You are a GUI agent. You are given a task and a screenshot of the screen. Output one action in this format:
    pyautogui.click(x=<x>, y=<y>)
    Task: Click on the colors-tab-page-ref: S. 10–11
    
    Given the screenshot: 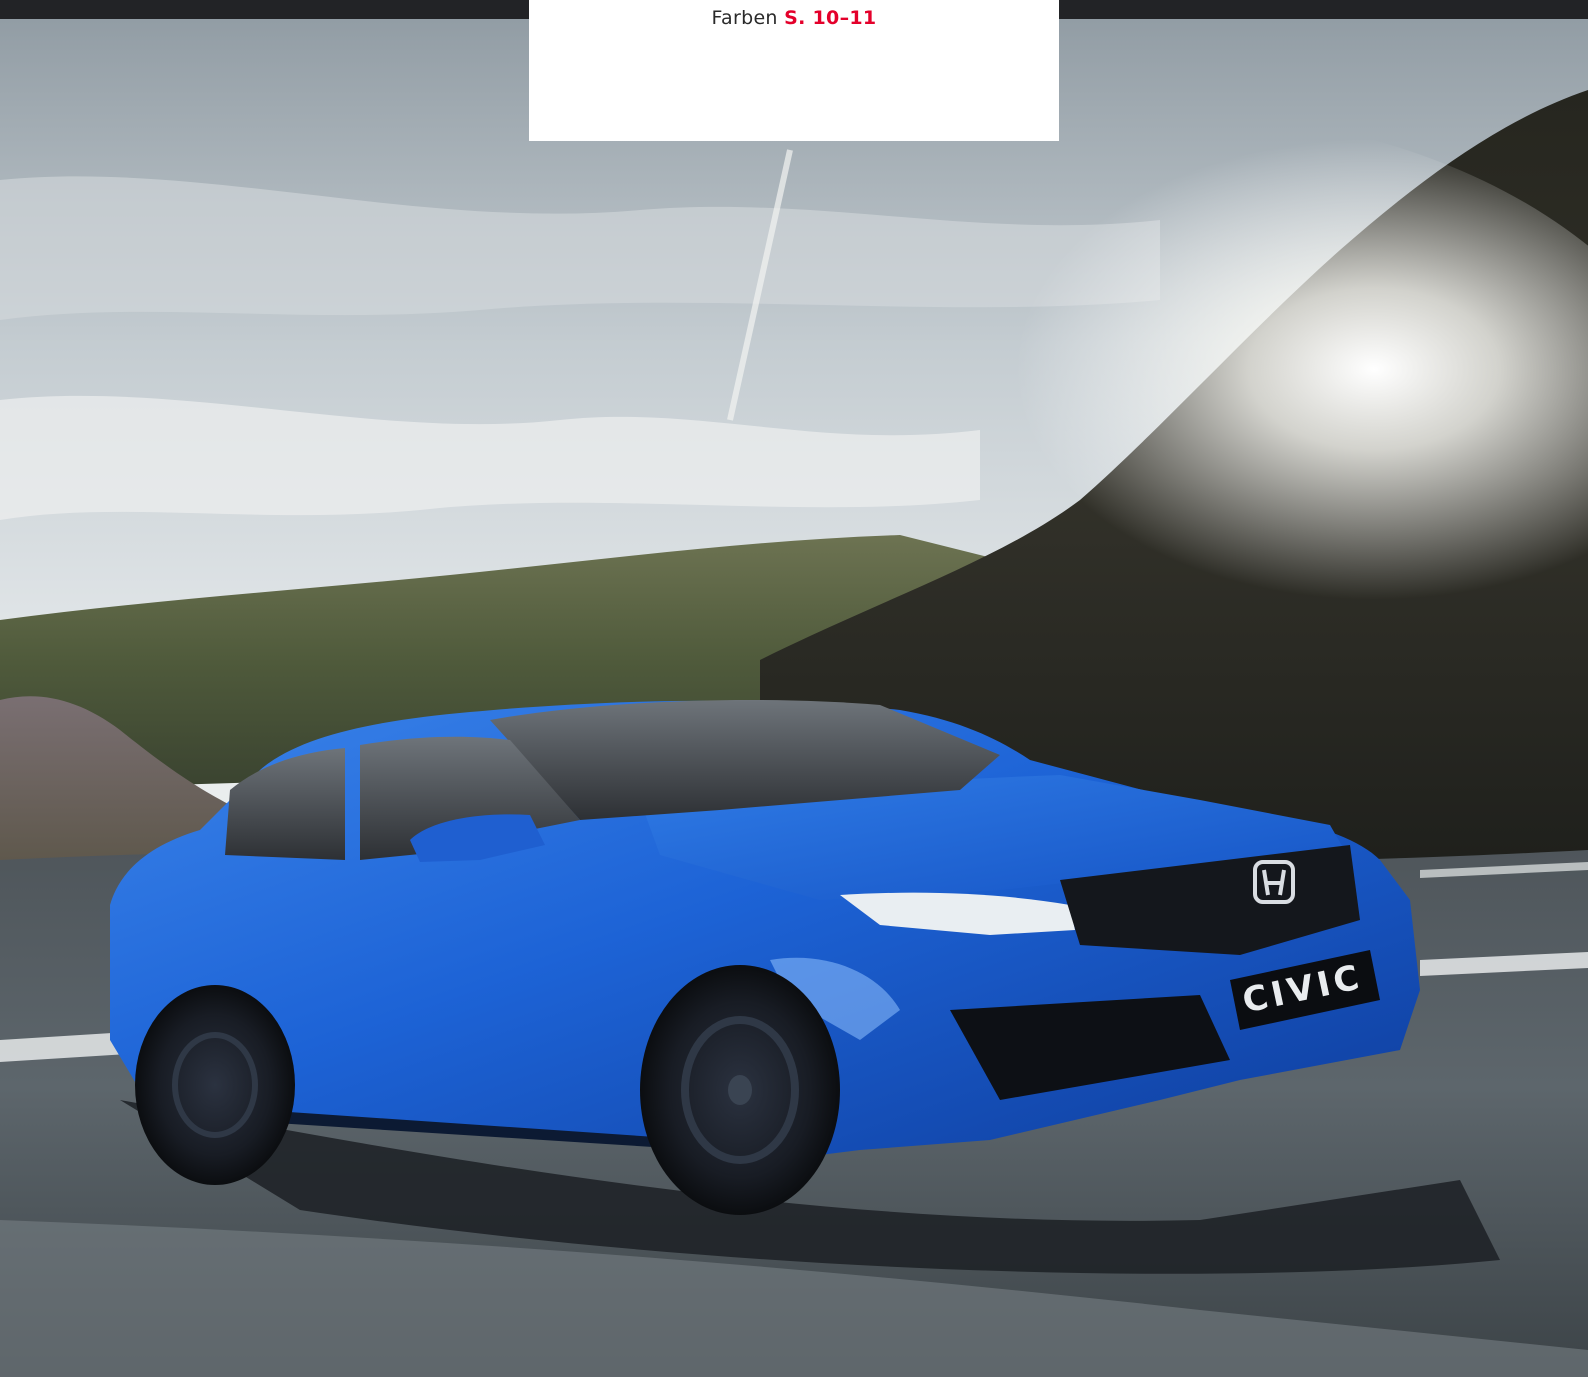 What is the action you would take?
    pyautogui.click(x=830, y=18)
    